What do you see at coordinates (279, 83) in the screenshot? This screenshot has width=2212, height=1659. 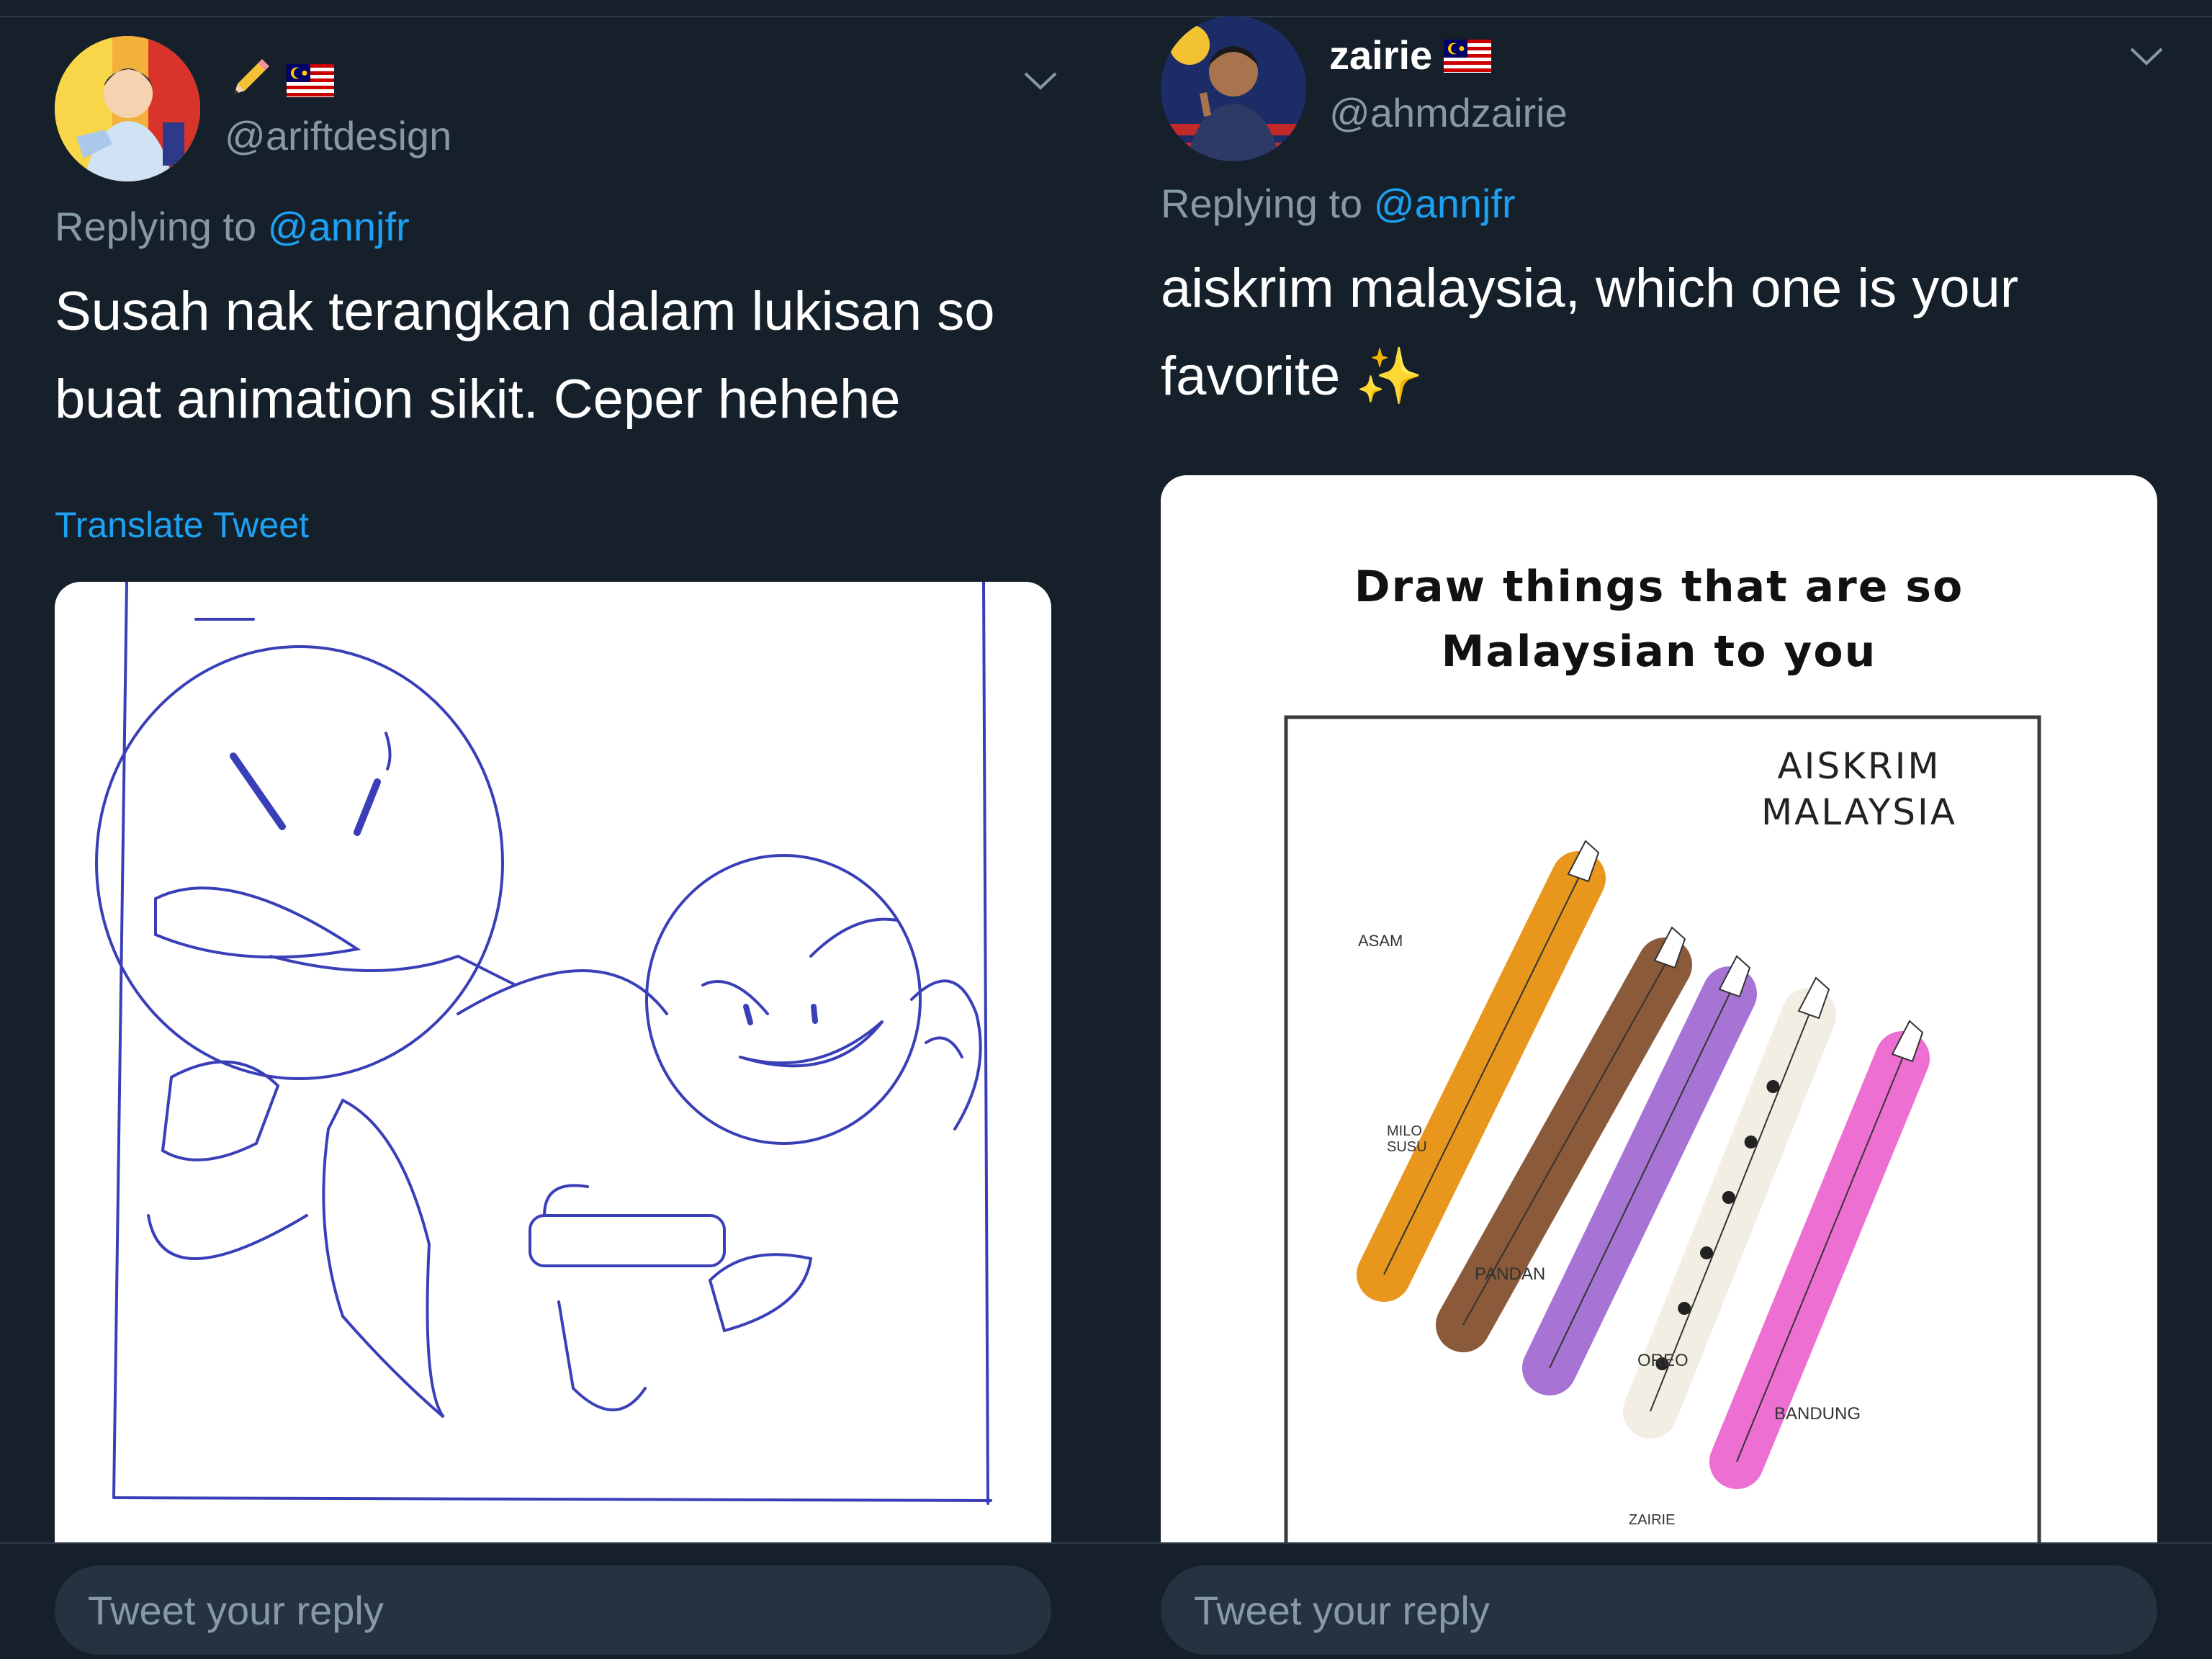 I see `display-name` at bounding box center [279, 83].